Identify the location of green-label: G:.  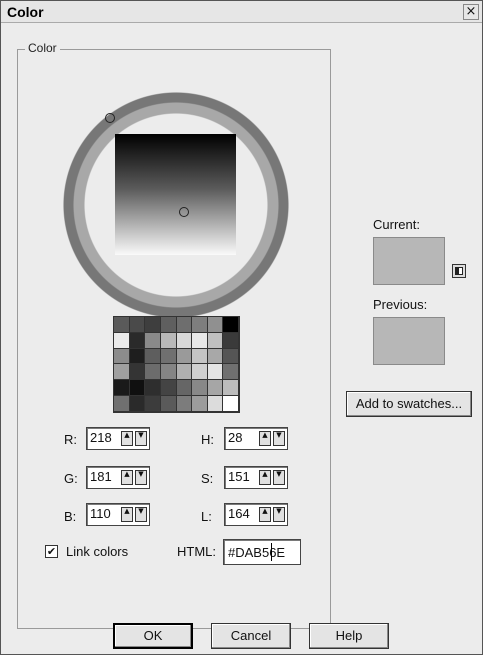
(71, 478).